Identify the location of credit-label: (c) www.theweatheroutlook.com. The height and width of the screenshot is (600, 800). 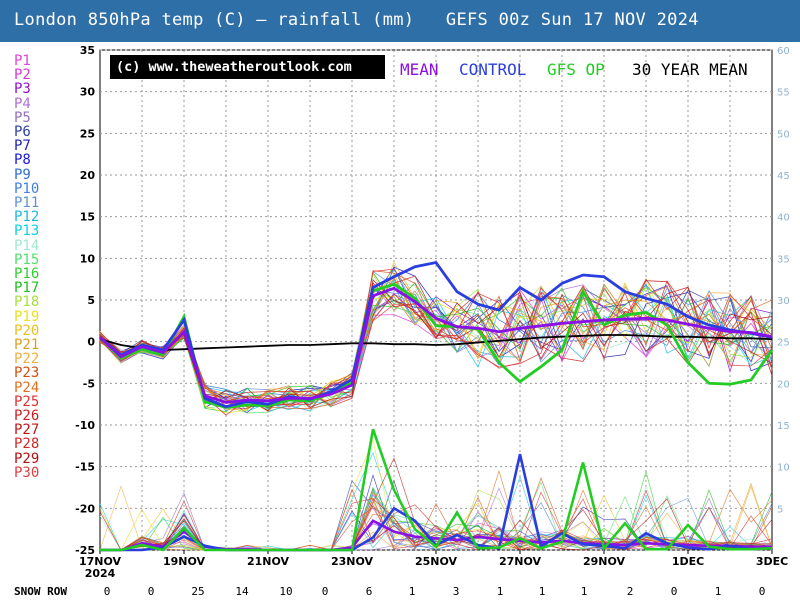
(247, 67).